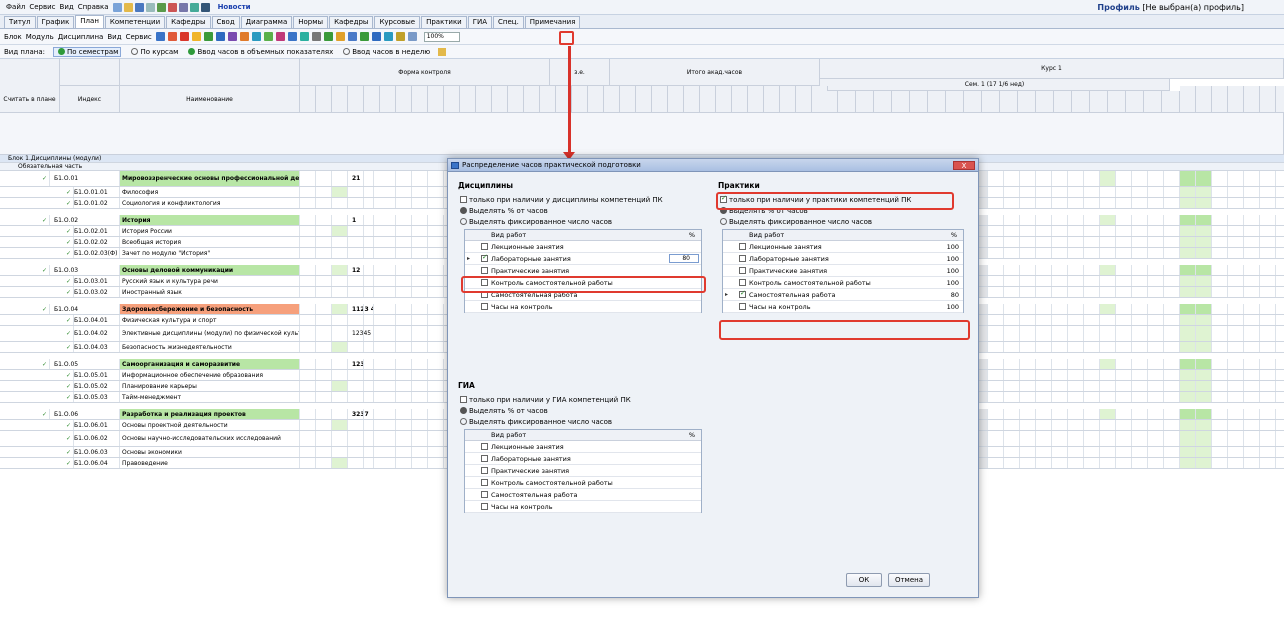 Image resolution: width=1284 pixels, height=627 pixels. What do you see at coordinates (843, 271) in the screenshot?
I see `work-row: Практические занятия 100` at bounding box center [843, 271].